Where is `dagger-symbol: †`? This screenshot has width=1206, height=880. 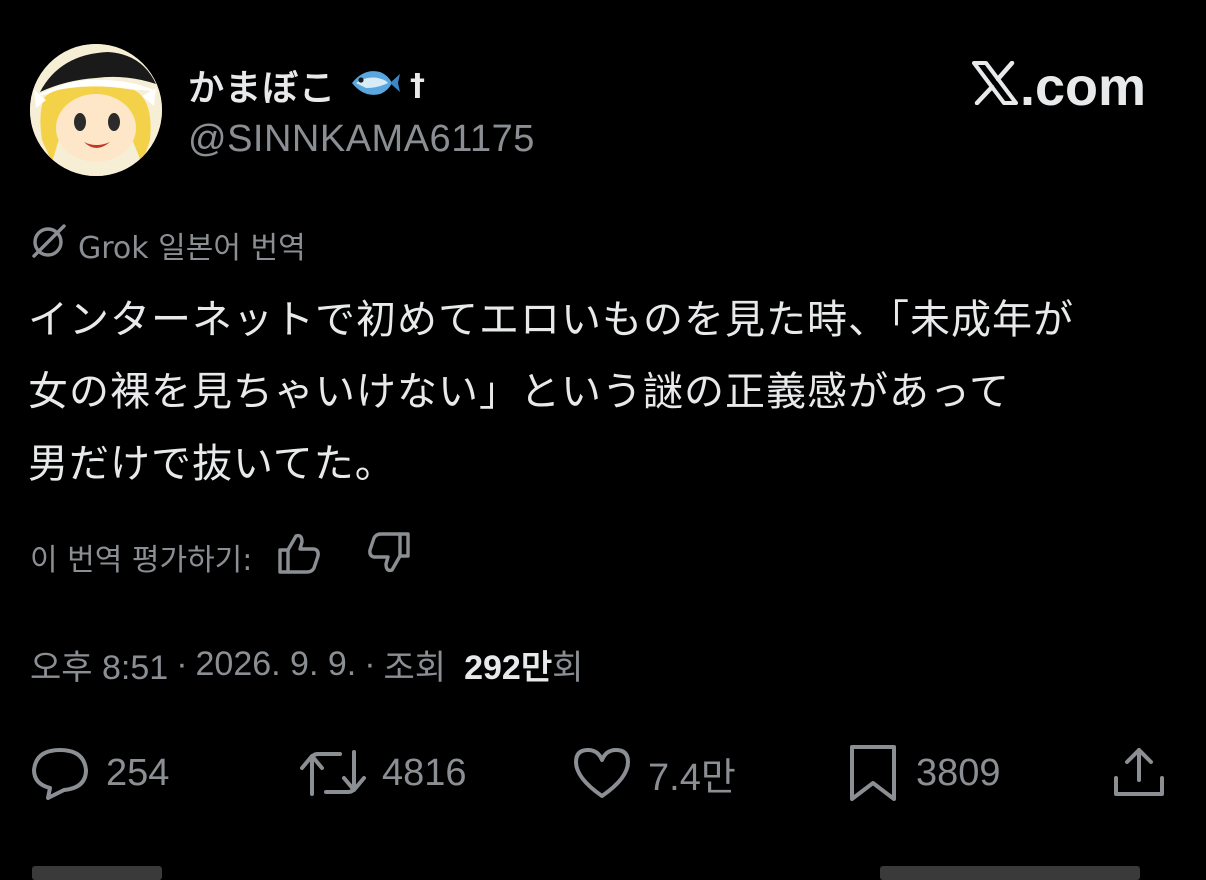 dagger-symbol: † is located at coordinates (418, 85).